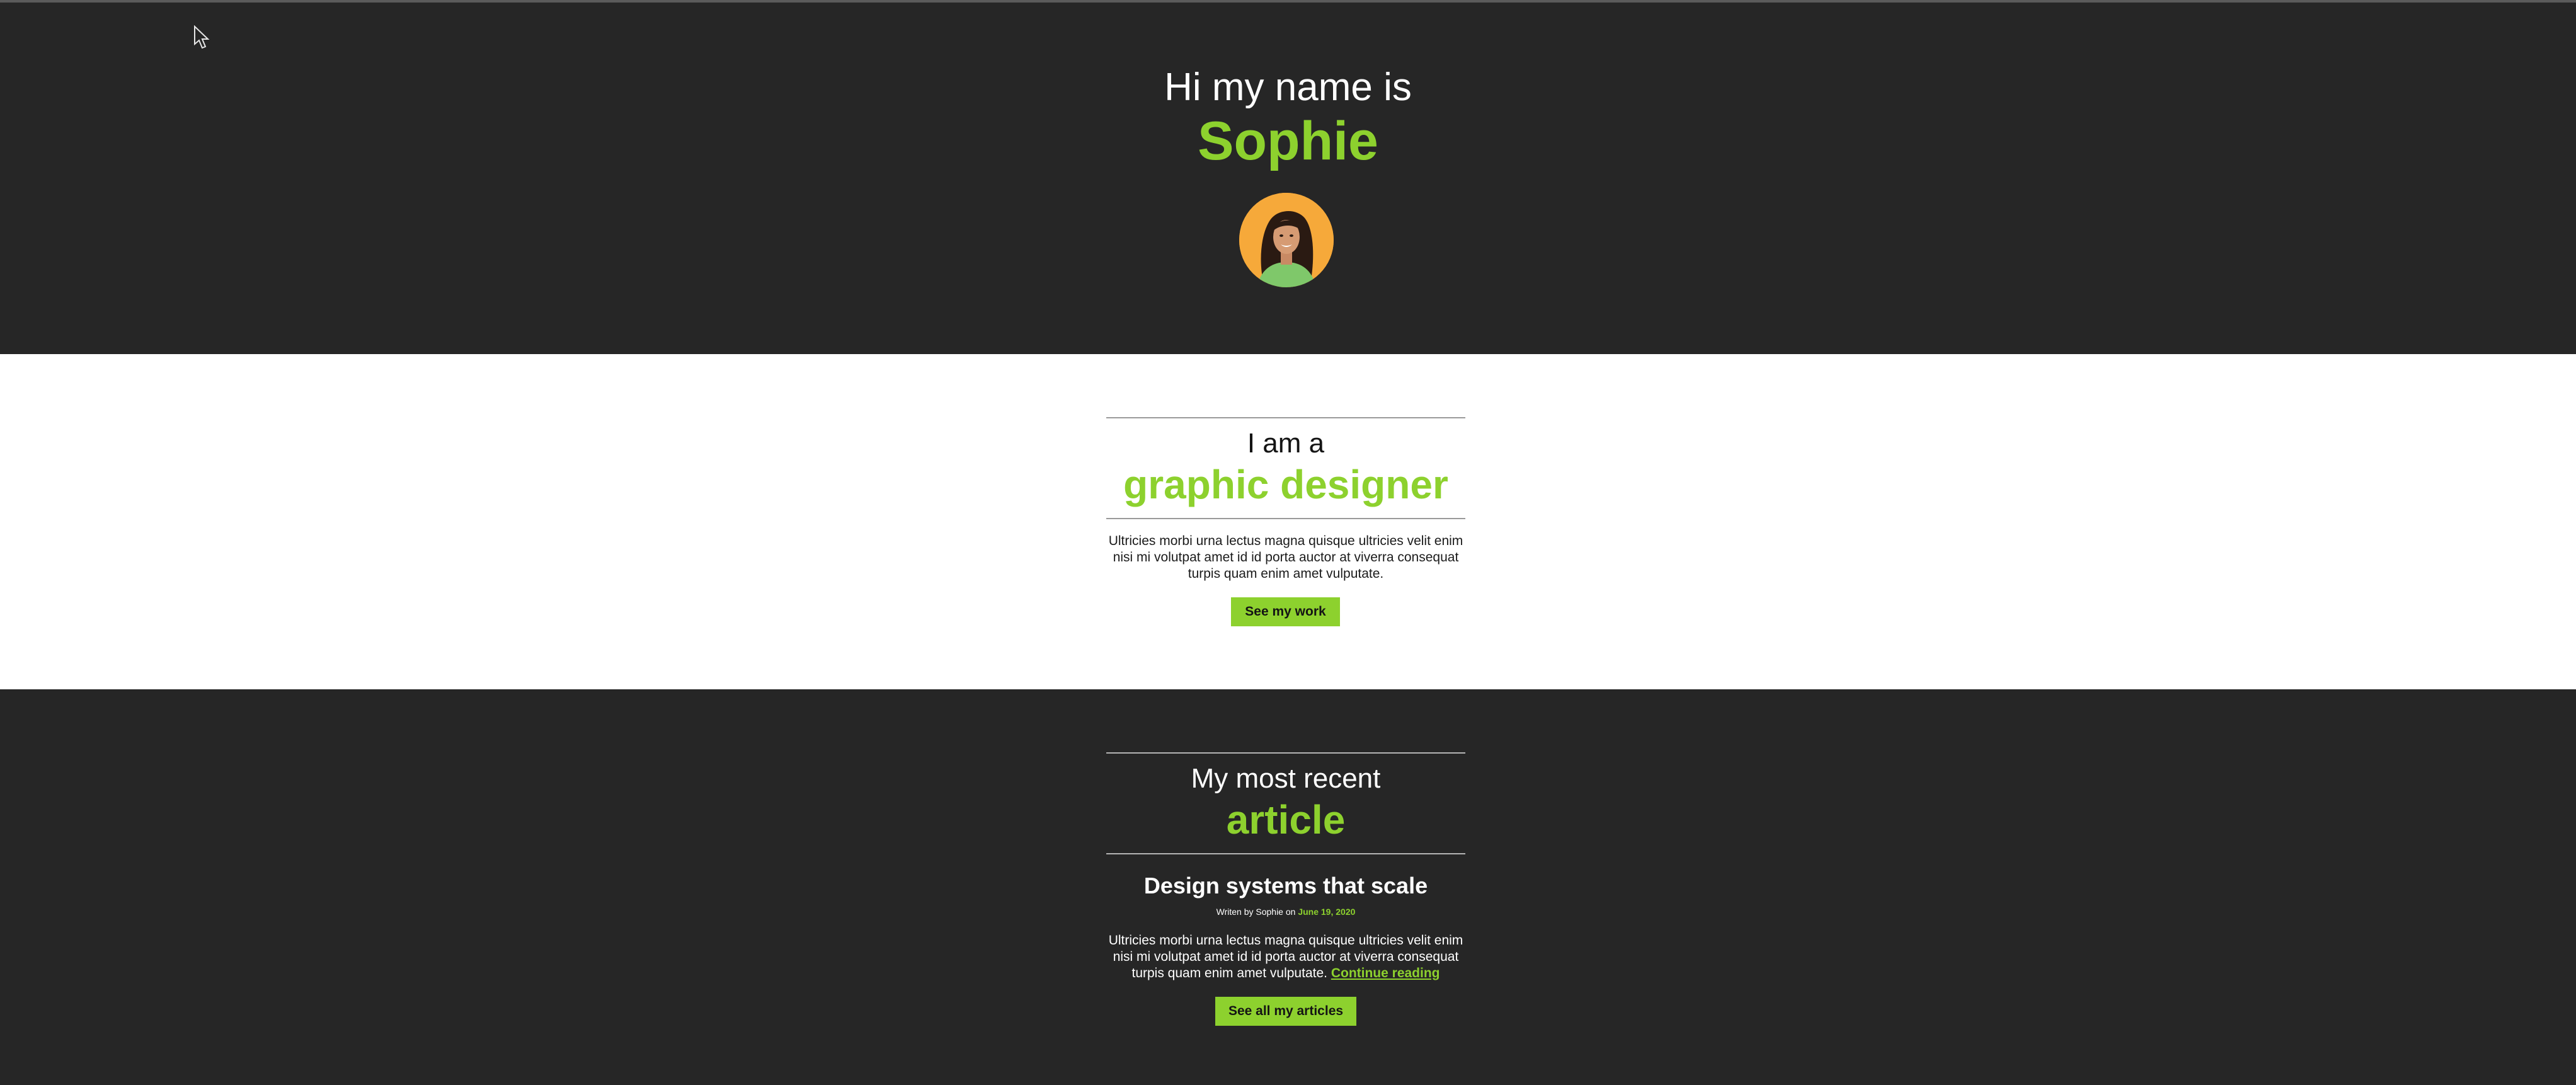 The height and width of the screenshot is (1085, 2576). Describe the element at coordinates (1285, 418) in the screenshot. I see `about-top-divider` at that location.